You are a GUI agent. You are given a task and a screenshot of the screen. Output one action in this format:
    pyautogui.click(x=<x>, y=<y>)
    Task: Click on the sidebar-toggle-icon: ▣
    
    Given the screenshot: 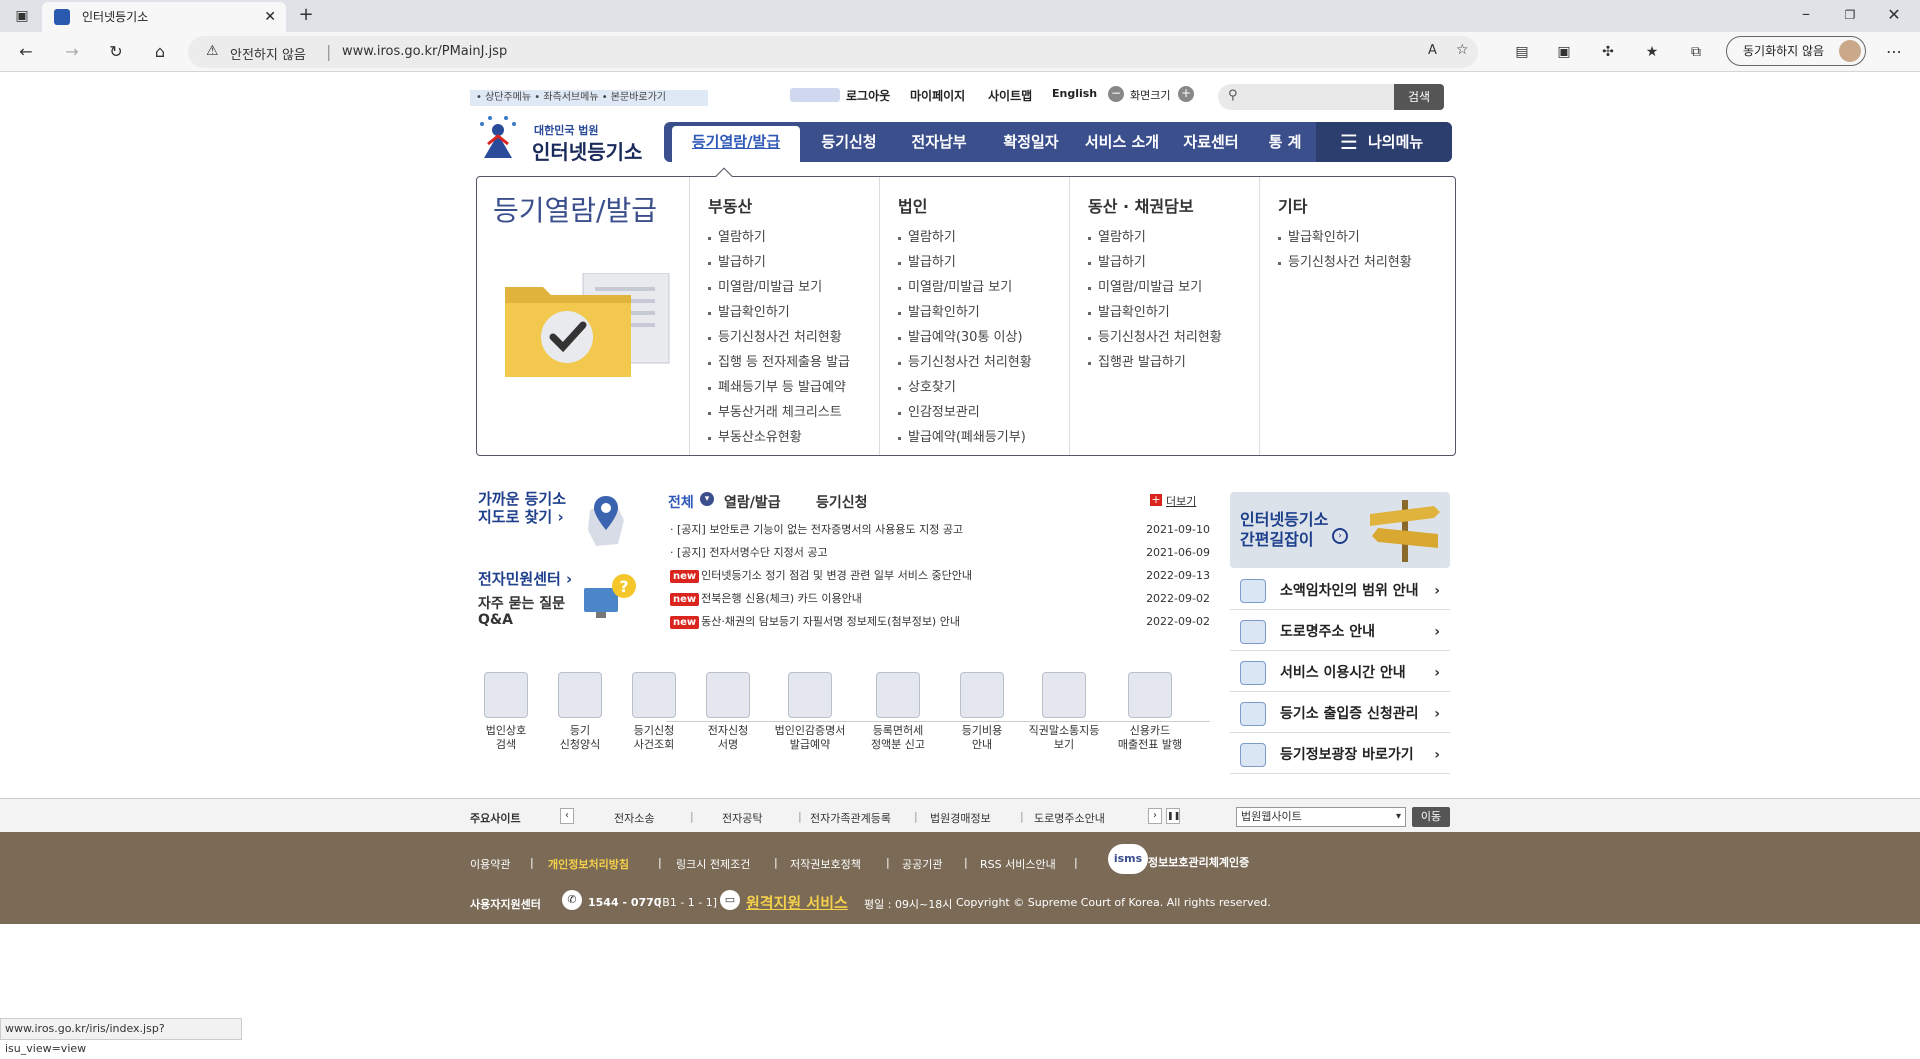 What is the action you would take?
    pyautogui.click(x=22, y=16)
    